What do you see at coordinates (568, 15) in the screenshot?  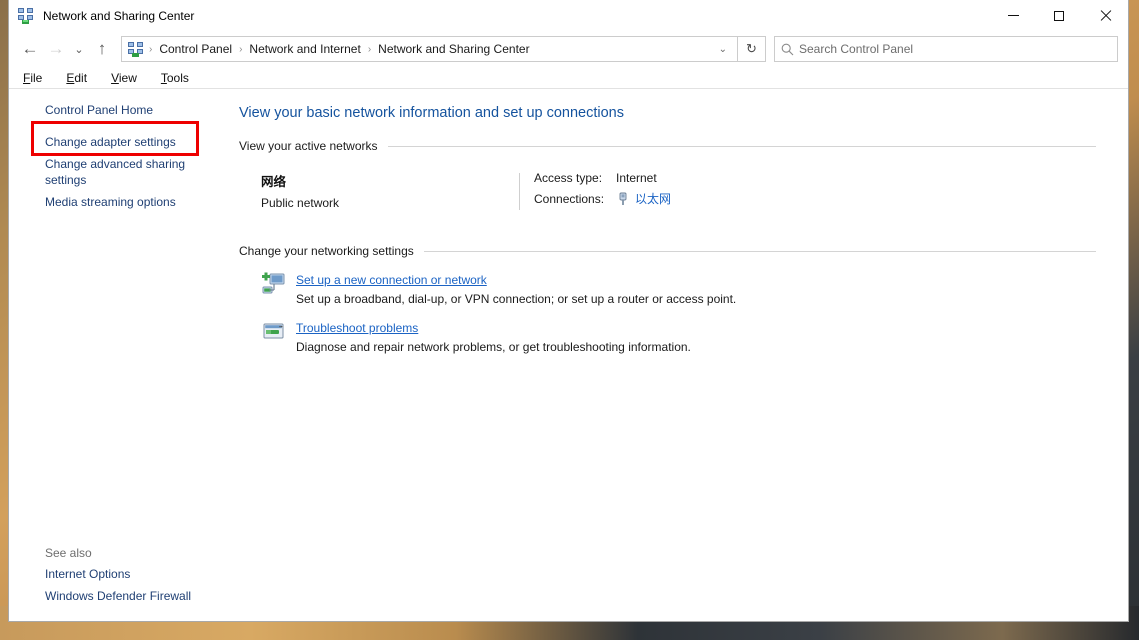 I see `title-bar: Network and Sharing Center` at bounding box center [568, 15].